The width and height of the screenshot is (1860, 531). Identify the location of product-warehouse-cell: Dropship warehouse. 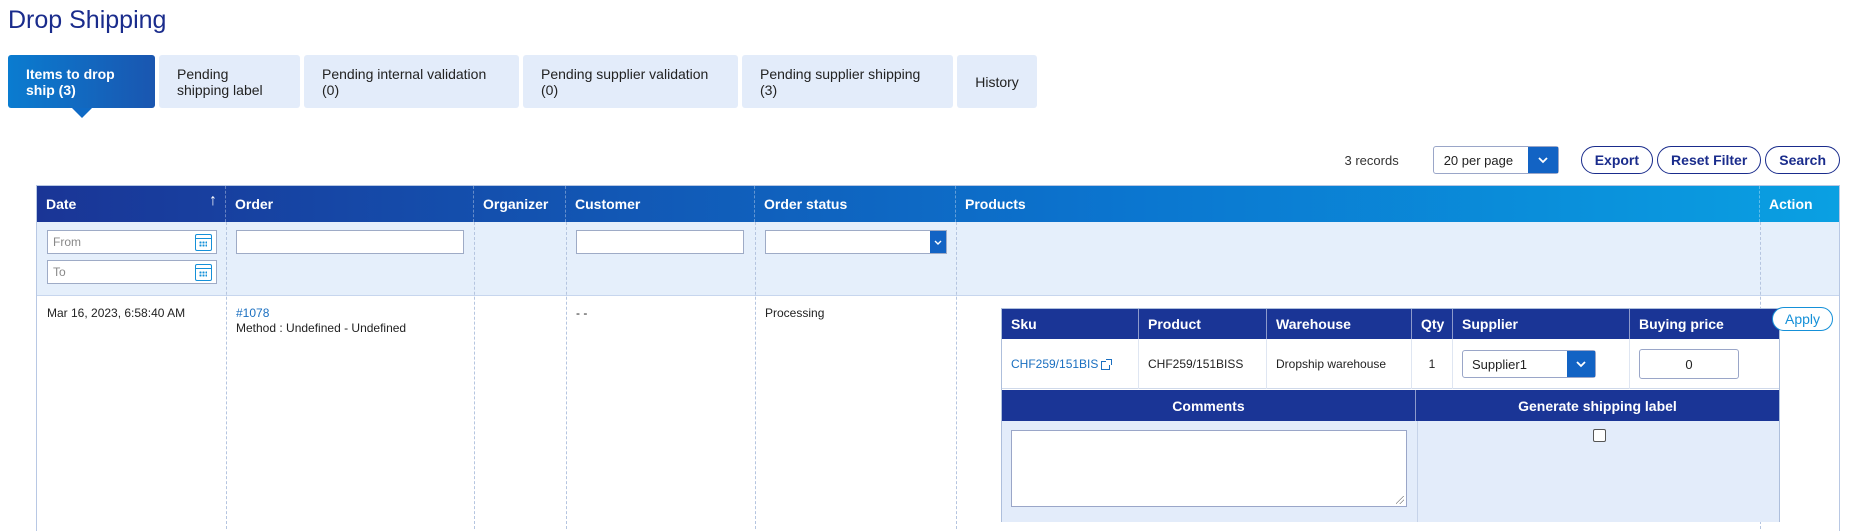
(1339, 364).